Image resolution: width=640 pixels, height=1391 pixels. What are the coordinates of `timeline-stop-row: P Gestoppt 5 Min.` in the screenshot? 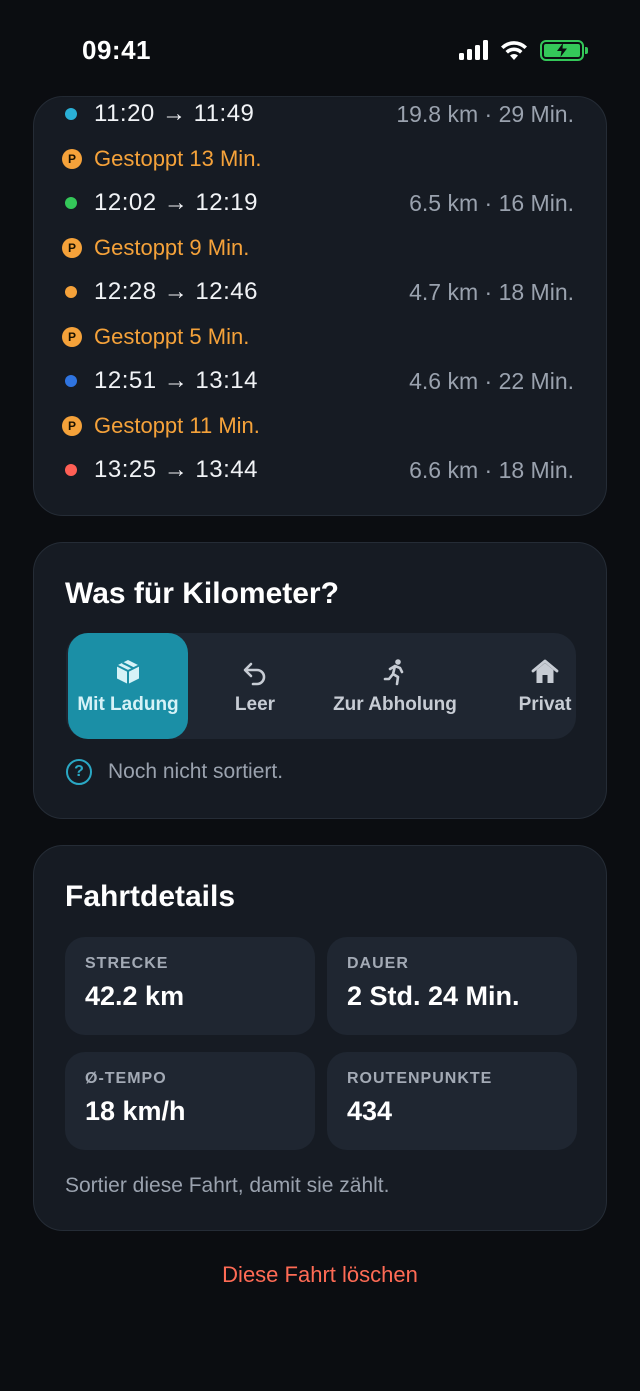 It's located at (318, 337).